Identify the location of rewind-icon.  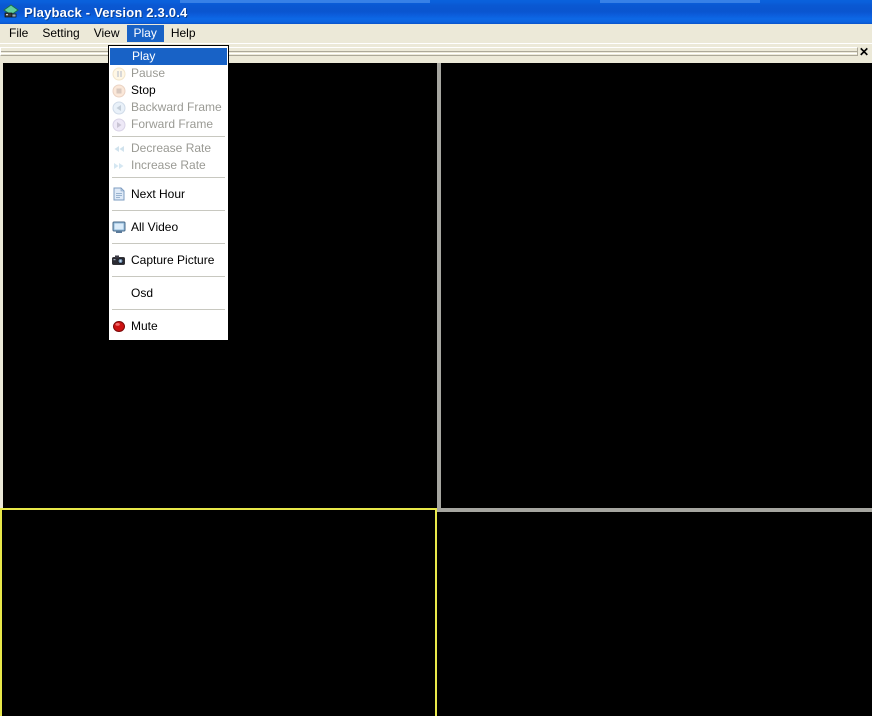
(119, 149).